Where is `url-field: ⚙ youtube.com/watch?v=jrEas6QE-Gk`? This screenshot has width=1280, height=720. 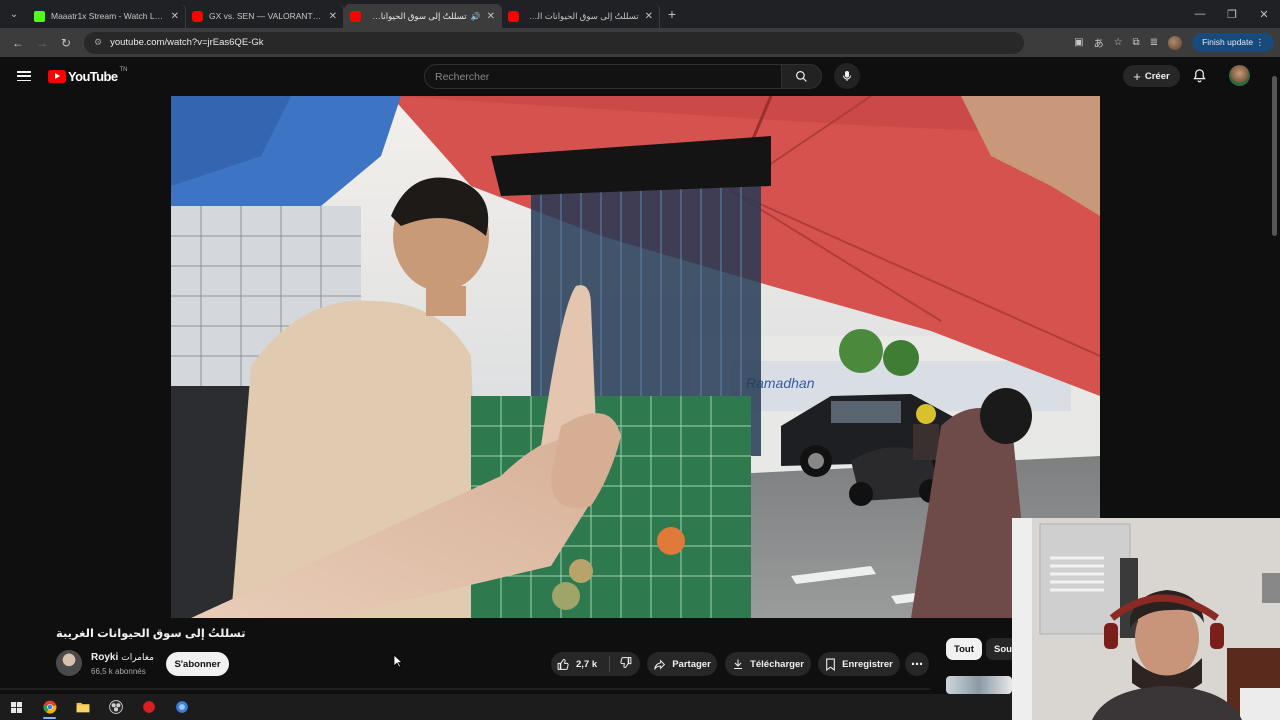 url-field: ⚙ youtube.com/watch?v=jrEas6QE-Gk is located at coordinates (554, 42).